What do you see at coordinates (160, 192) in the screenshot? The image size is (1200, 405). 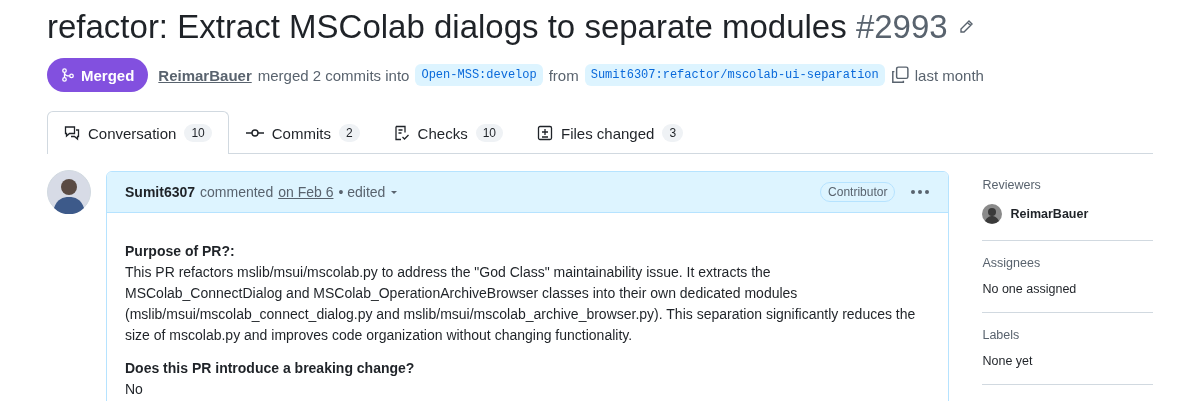 I see `commenter-link: Sumit6307` at bounding box center [160, 192].